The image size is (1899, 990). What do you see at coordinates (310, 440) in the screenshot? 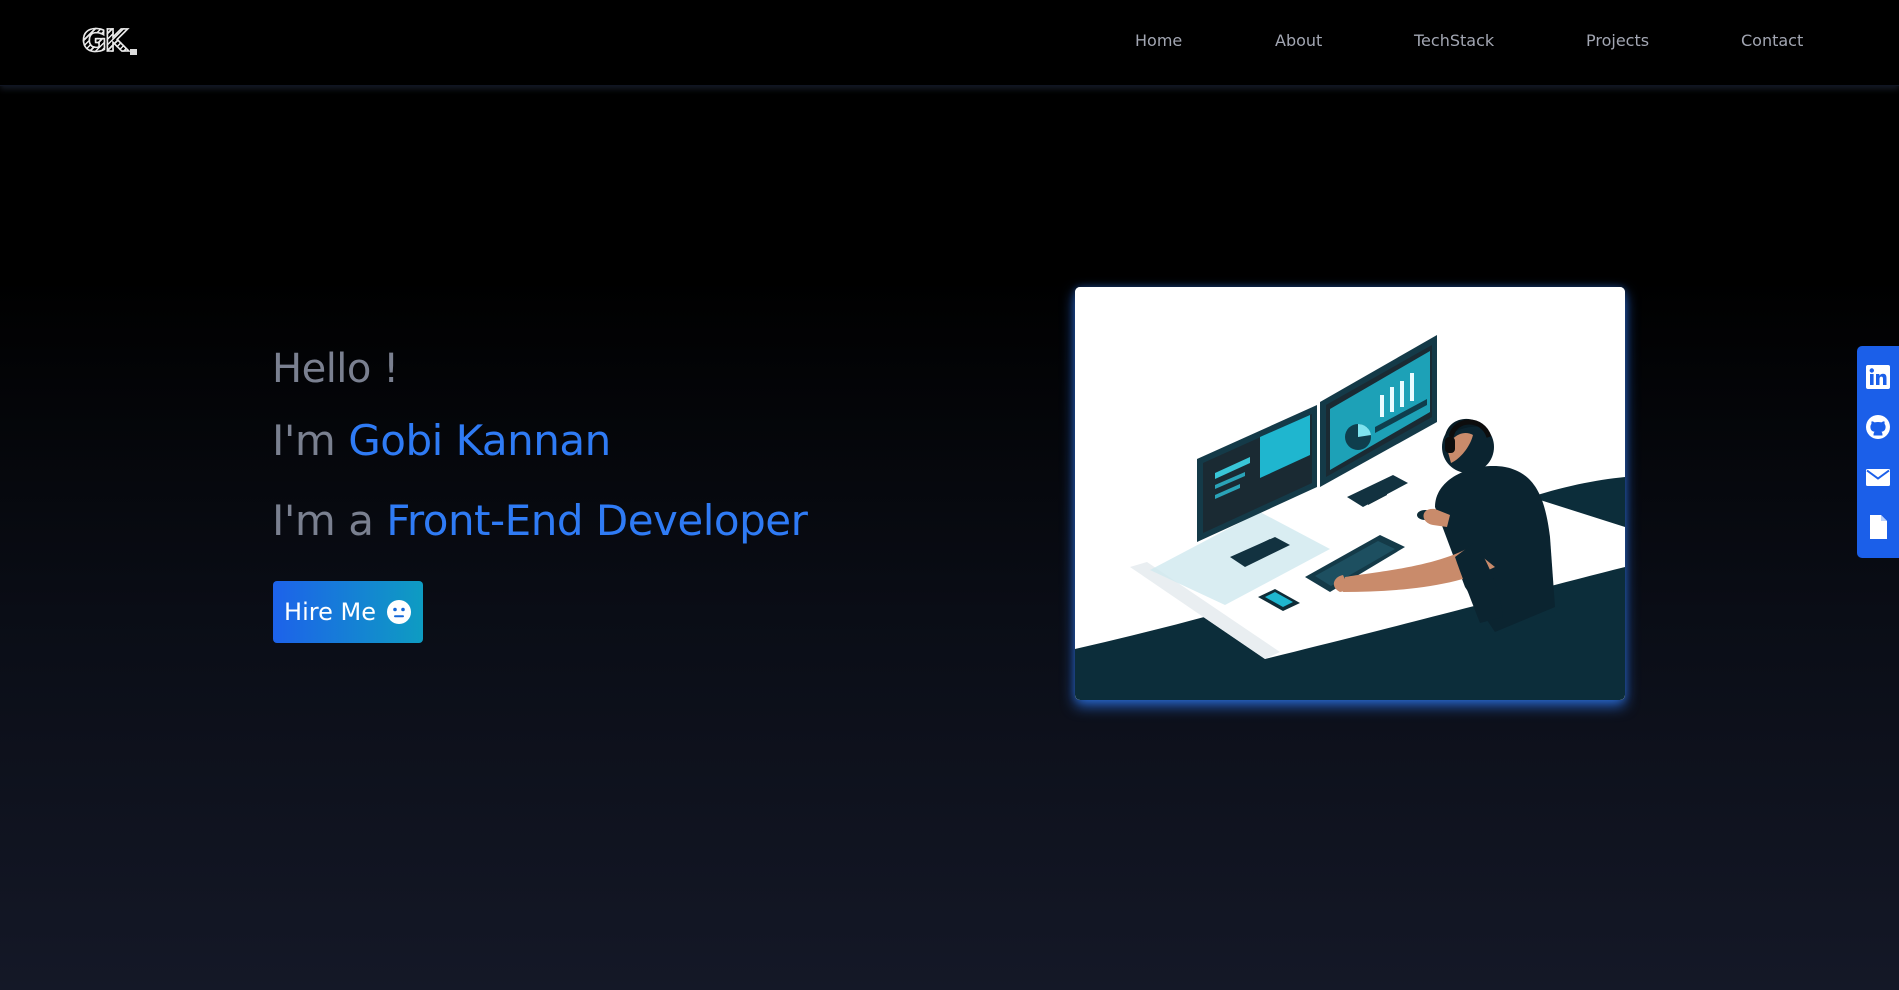
I see `name-prefix: I'm` at bounding box center [310, 440].